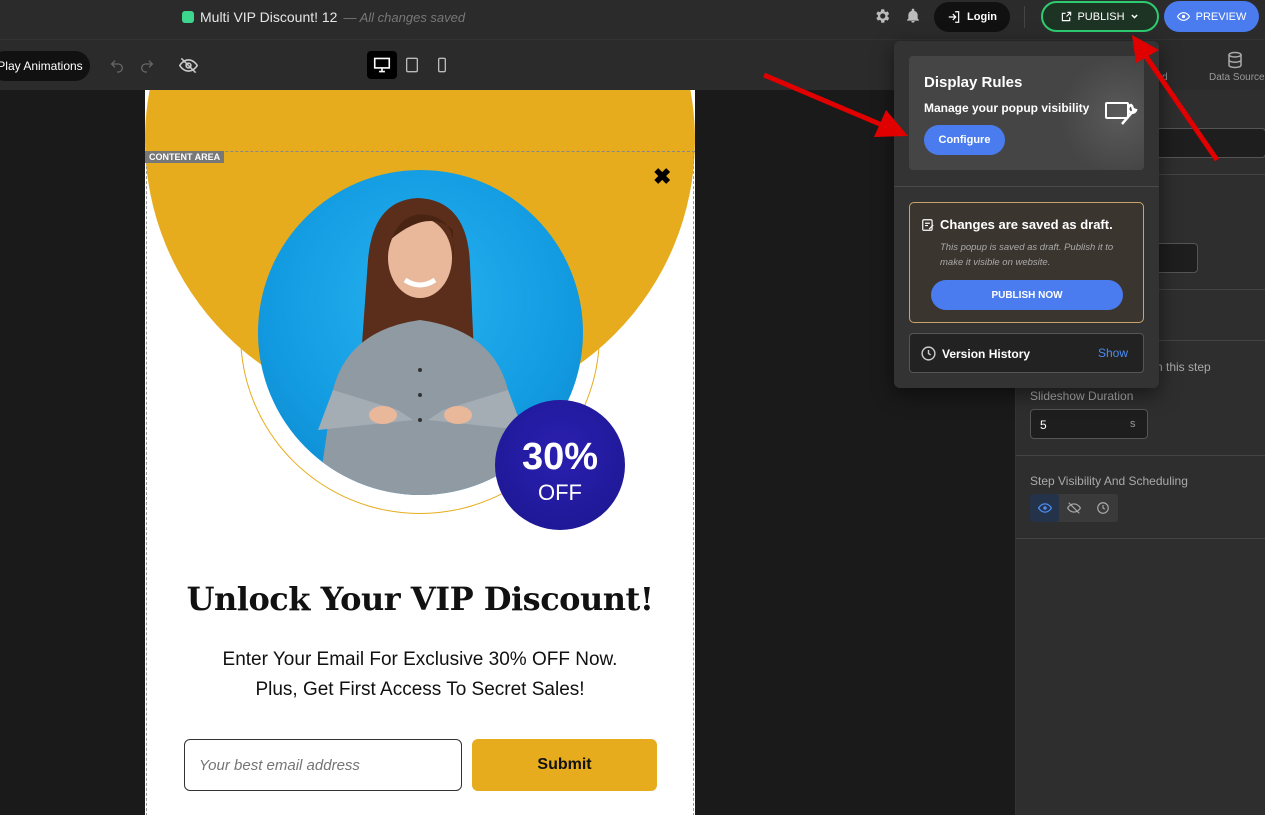  I want to click on submit-button: Submit, so click(564, 765).